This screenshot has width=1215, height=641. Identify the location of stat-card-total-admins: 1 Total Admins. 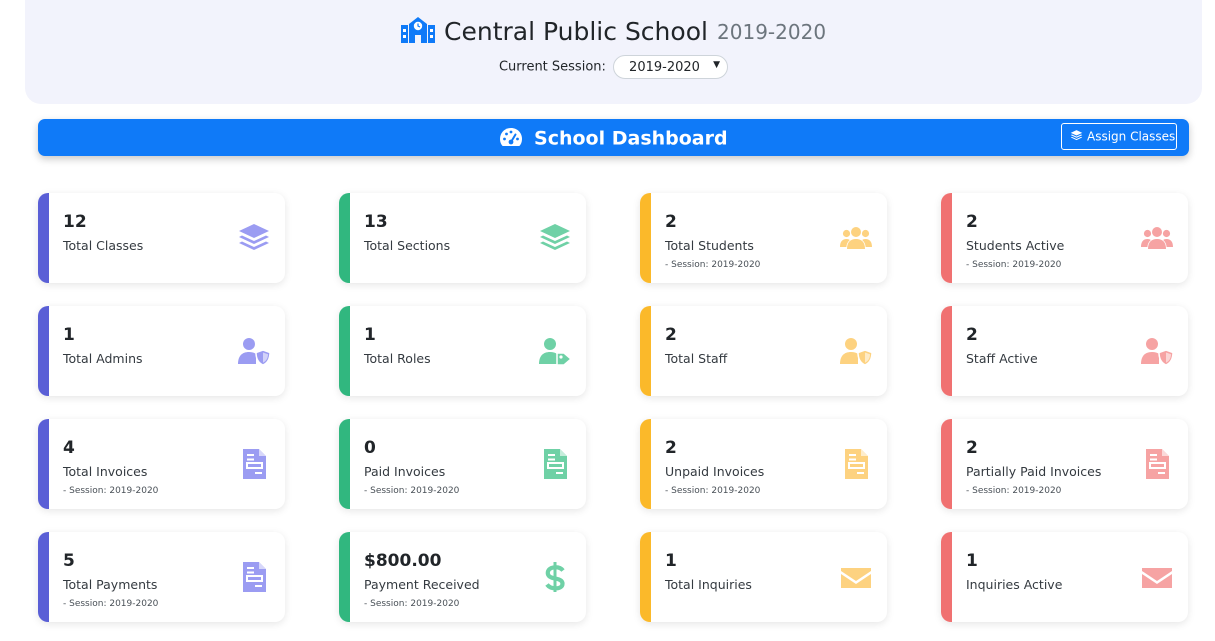
(161, 351).